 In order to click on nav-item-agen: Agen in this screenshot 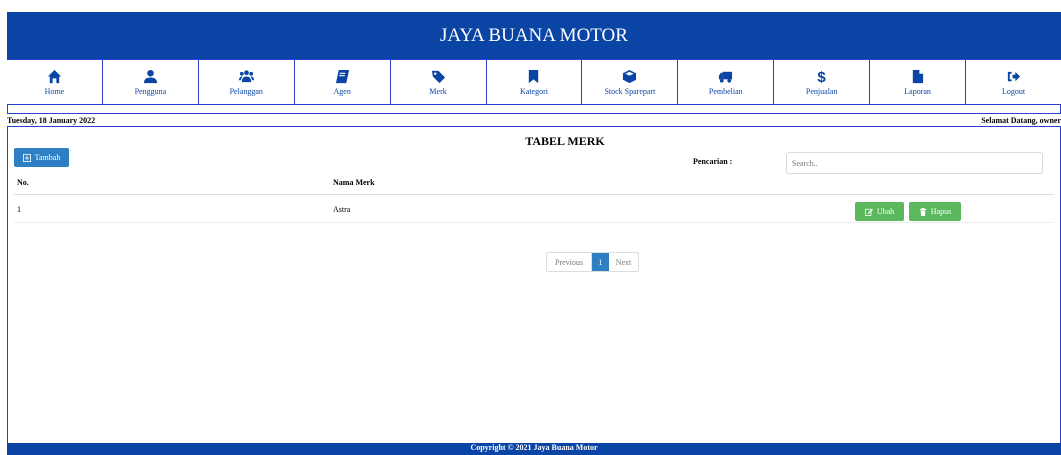, I will do `click(343, 82)`.